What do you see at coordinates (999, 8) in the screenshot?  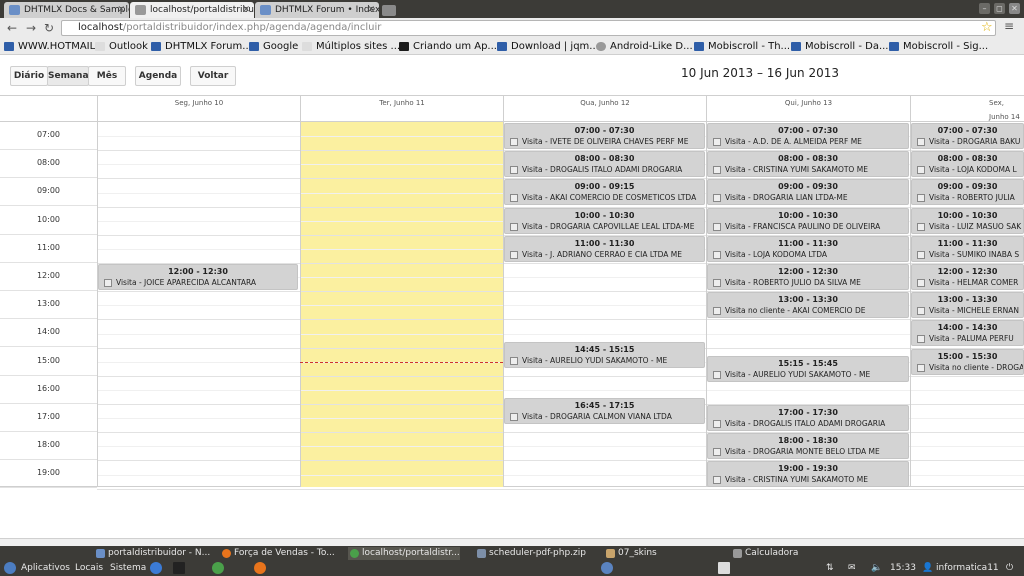 I see `restore-icon: ◻` at bounding box center [999, 8].